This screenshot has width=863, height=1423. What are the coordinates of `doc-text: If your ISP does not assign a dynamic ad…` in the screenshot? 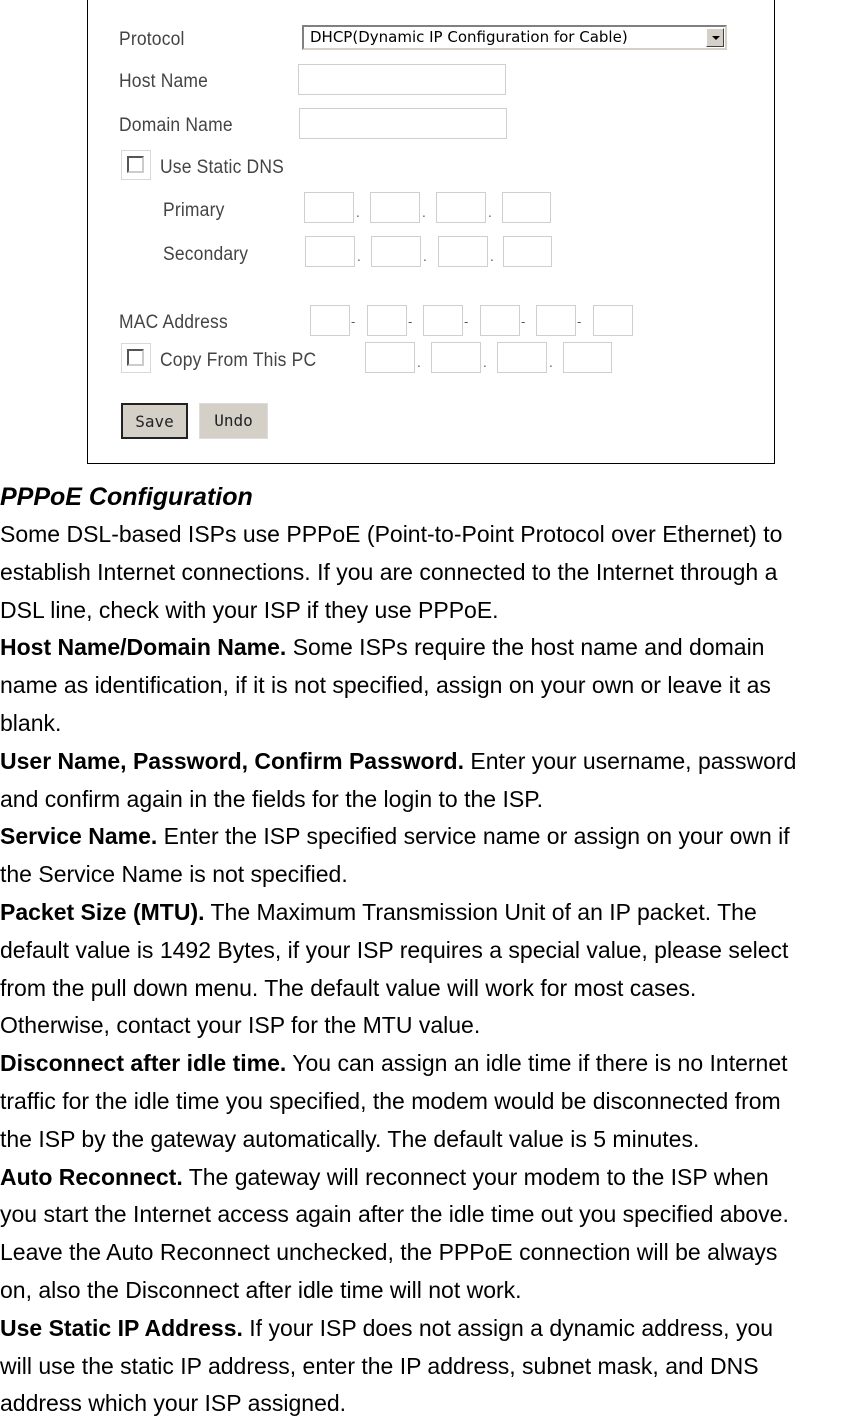 It's located at (508, 1327).